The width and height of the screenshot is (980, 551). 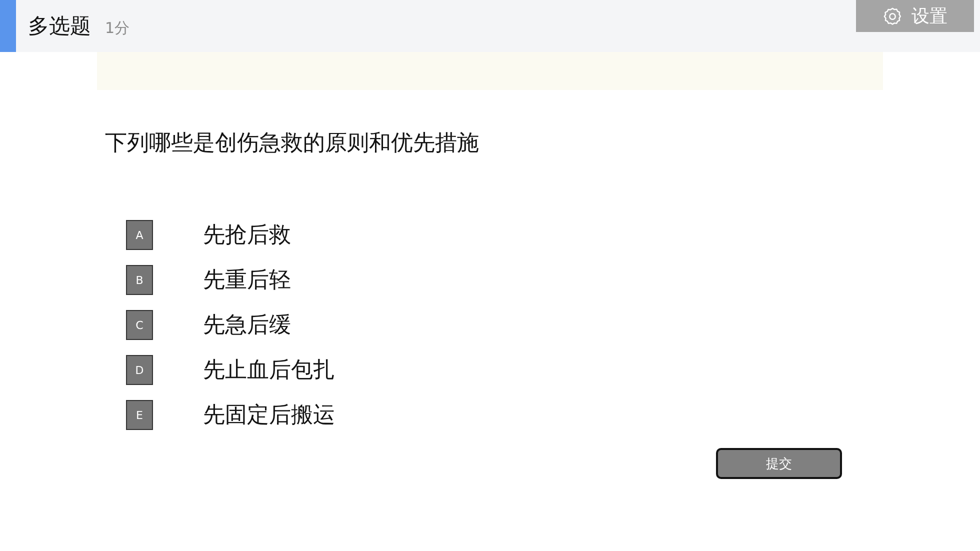 I want to click on settings-icon, so click(x=892, y=16).